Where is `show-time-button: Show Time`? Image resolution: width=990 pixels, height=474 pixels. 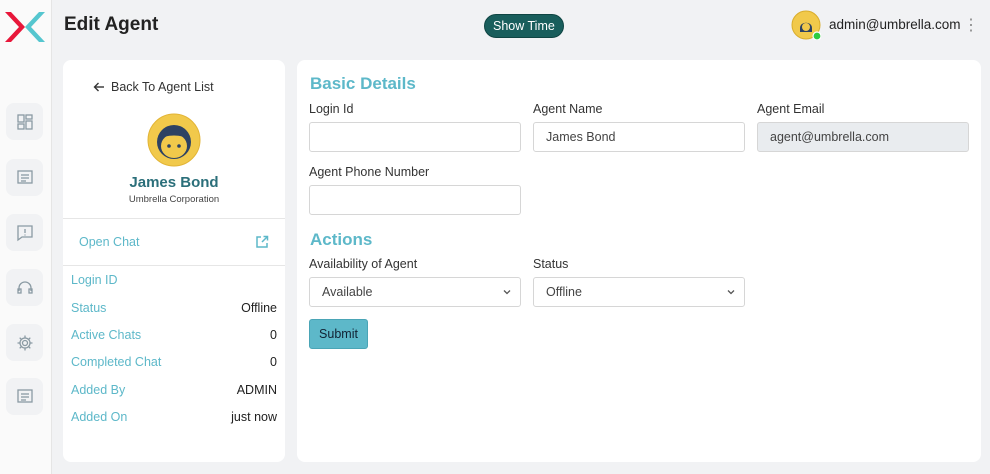
show-time-button: Show Time is located at coordinates (524, 26).